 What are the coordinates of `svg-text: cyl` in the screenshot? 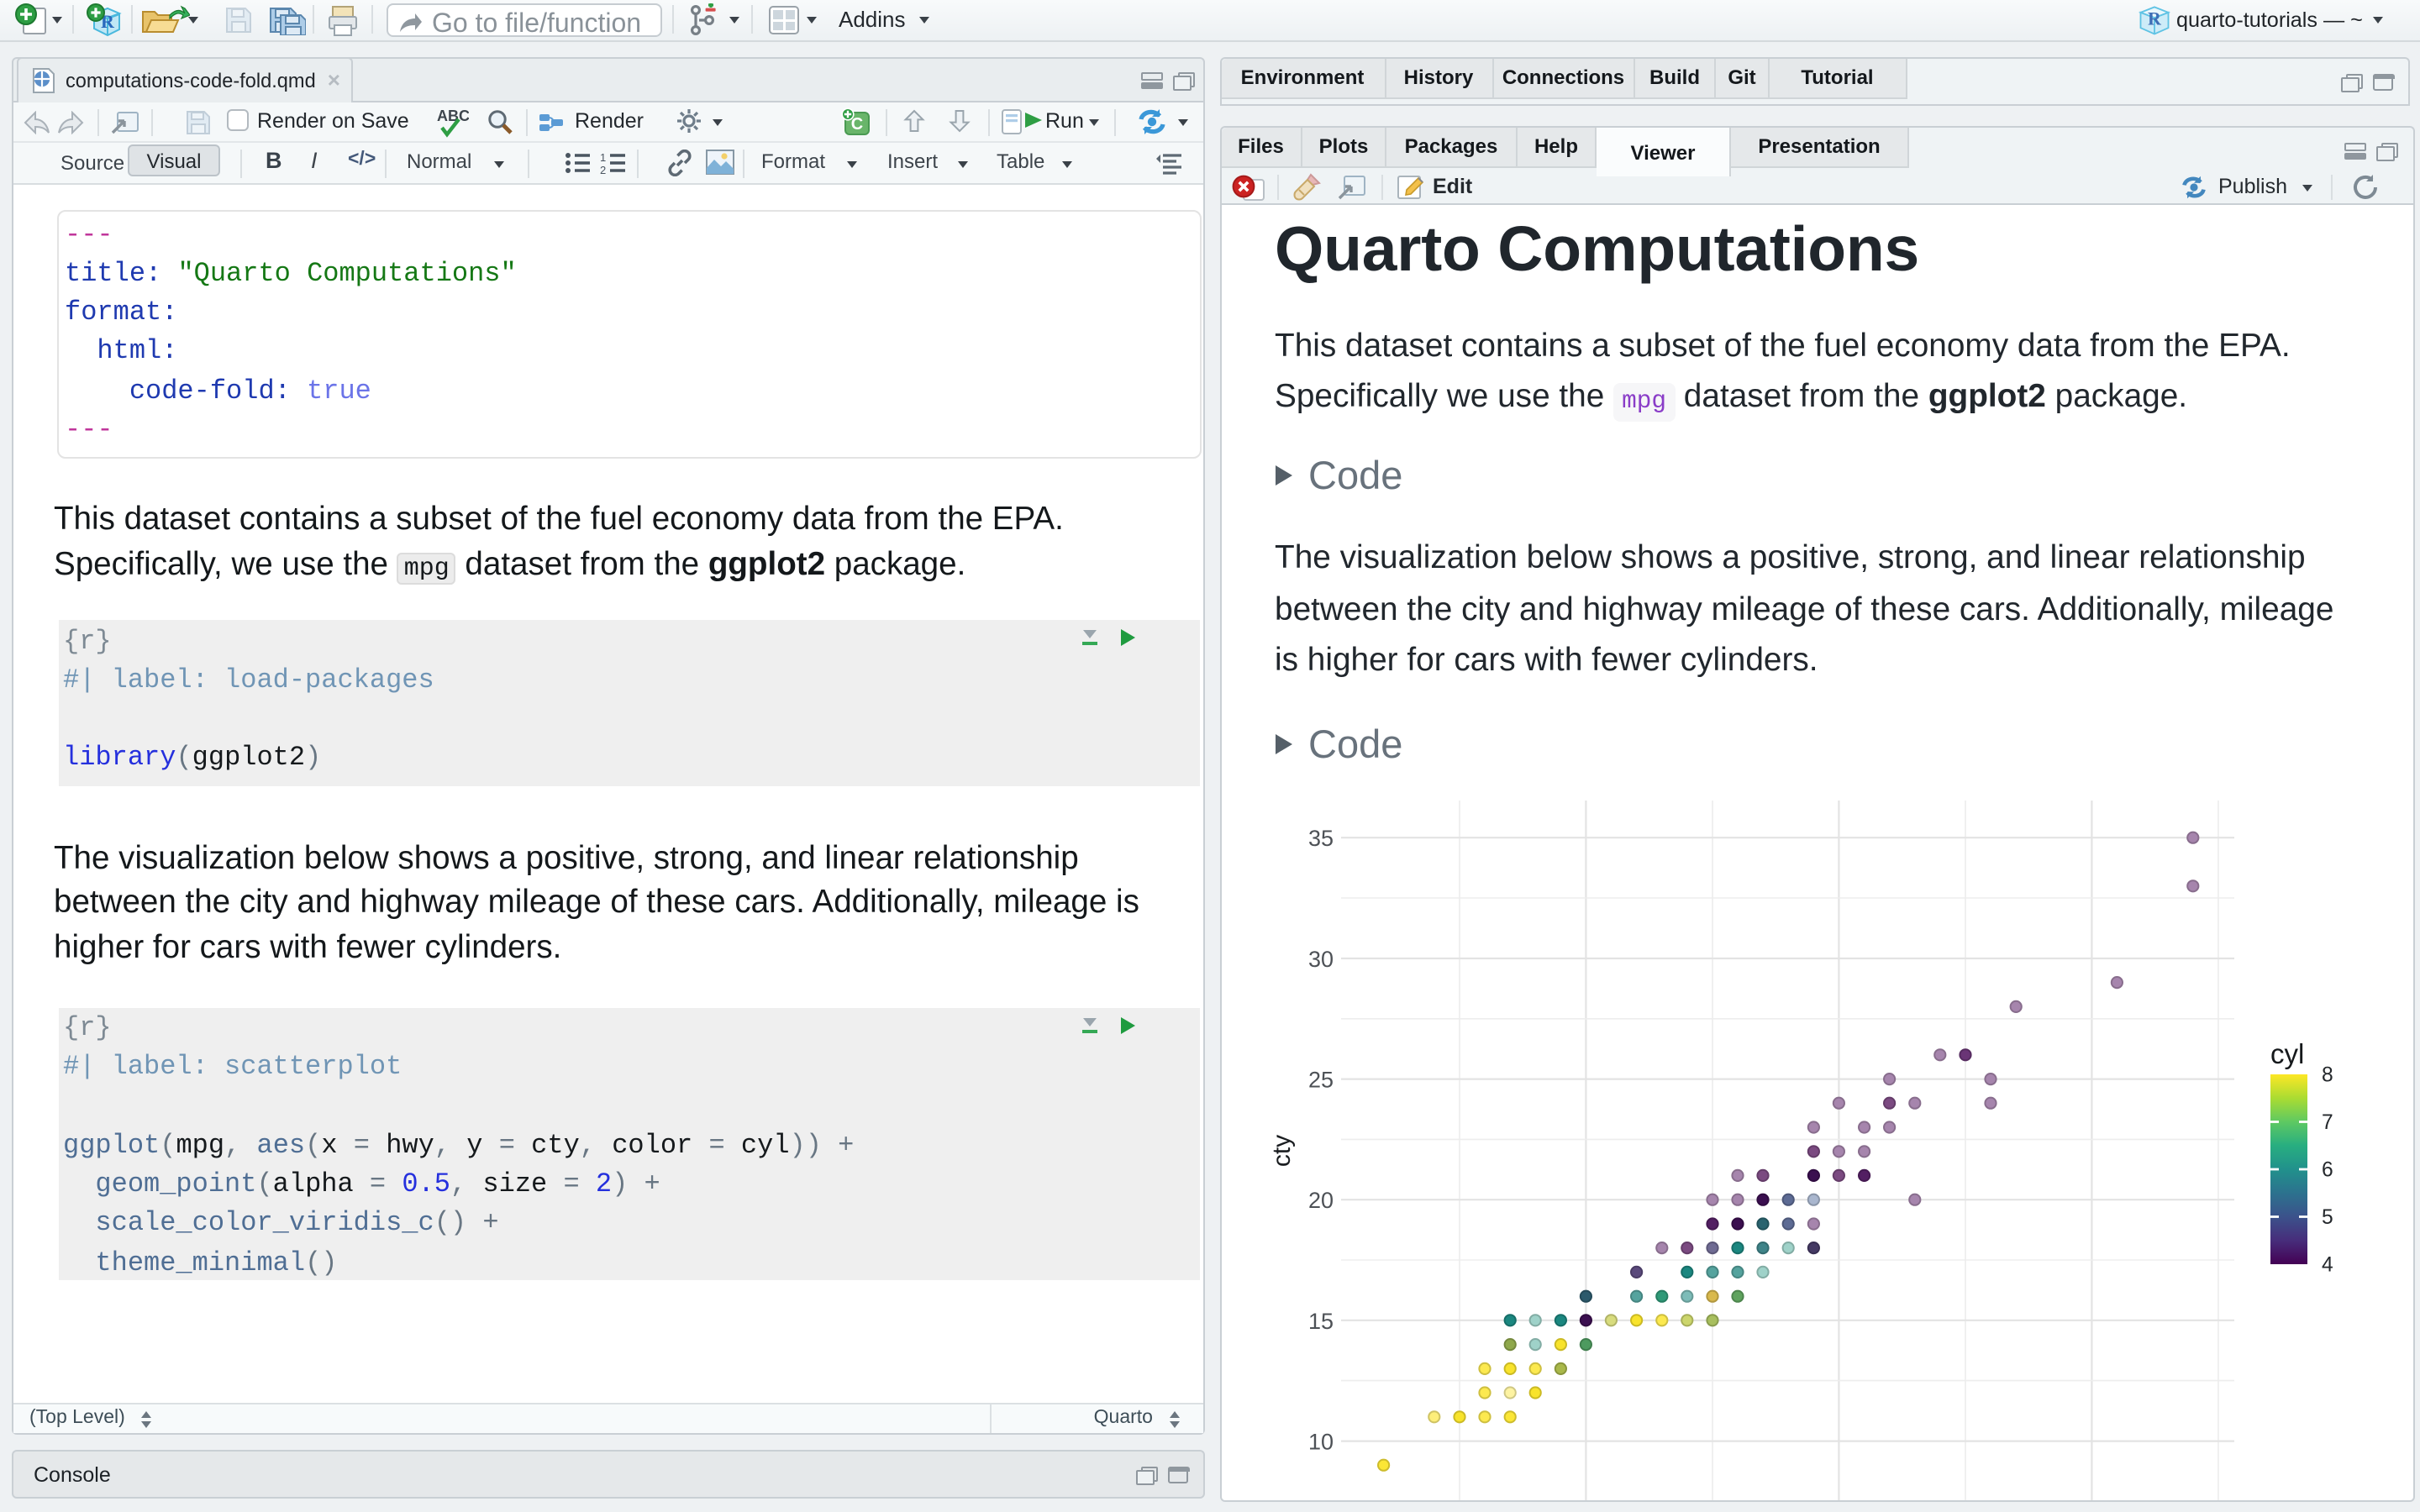 It's located at (2286, 1053).